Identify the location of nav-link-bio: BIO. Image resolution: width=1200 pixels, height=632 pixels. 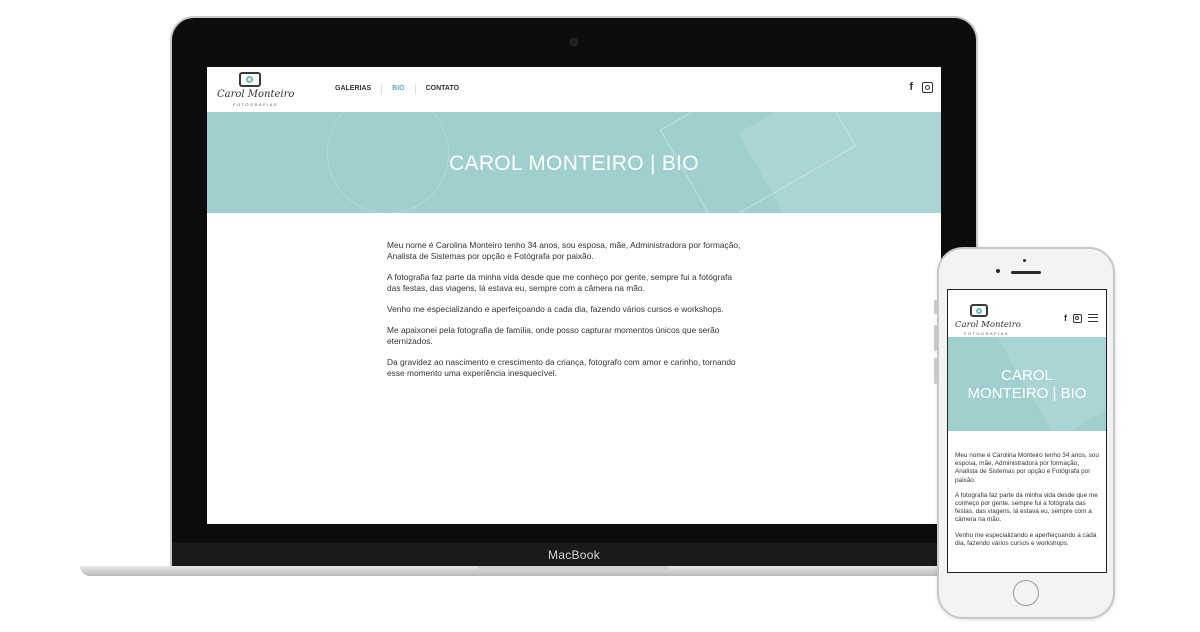
(399, 89).